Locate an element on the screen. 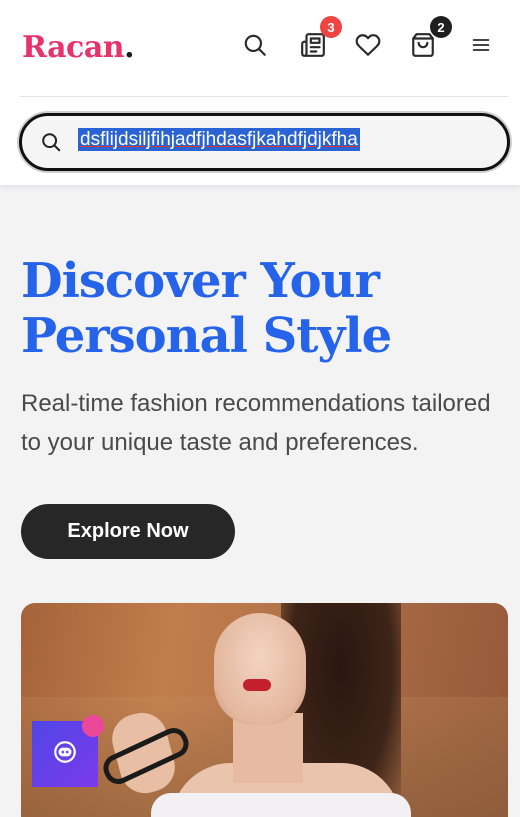  shopping-bag-icon is located at coordinates (423, 47).